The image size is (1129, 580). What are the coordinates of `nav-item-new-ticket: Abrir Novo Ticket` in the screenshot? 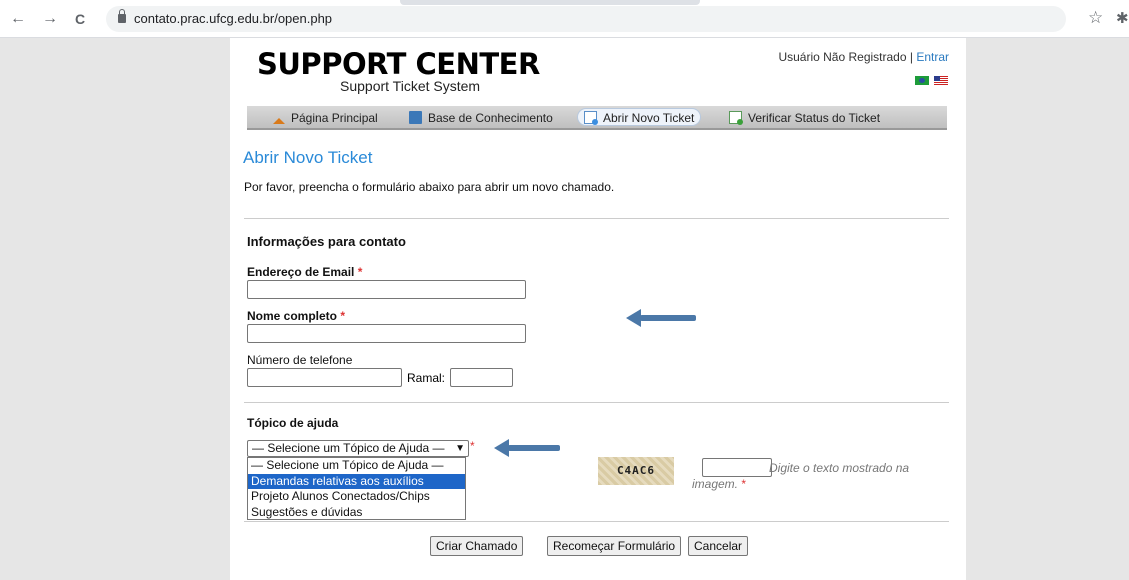 It's located at (639, 117).